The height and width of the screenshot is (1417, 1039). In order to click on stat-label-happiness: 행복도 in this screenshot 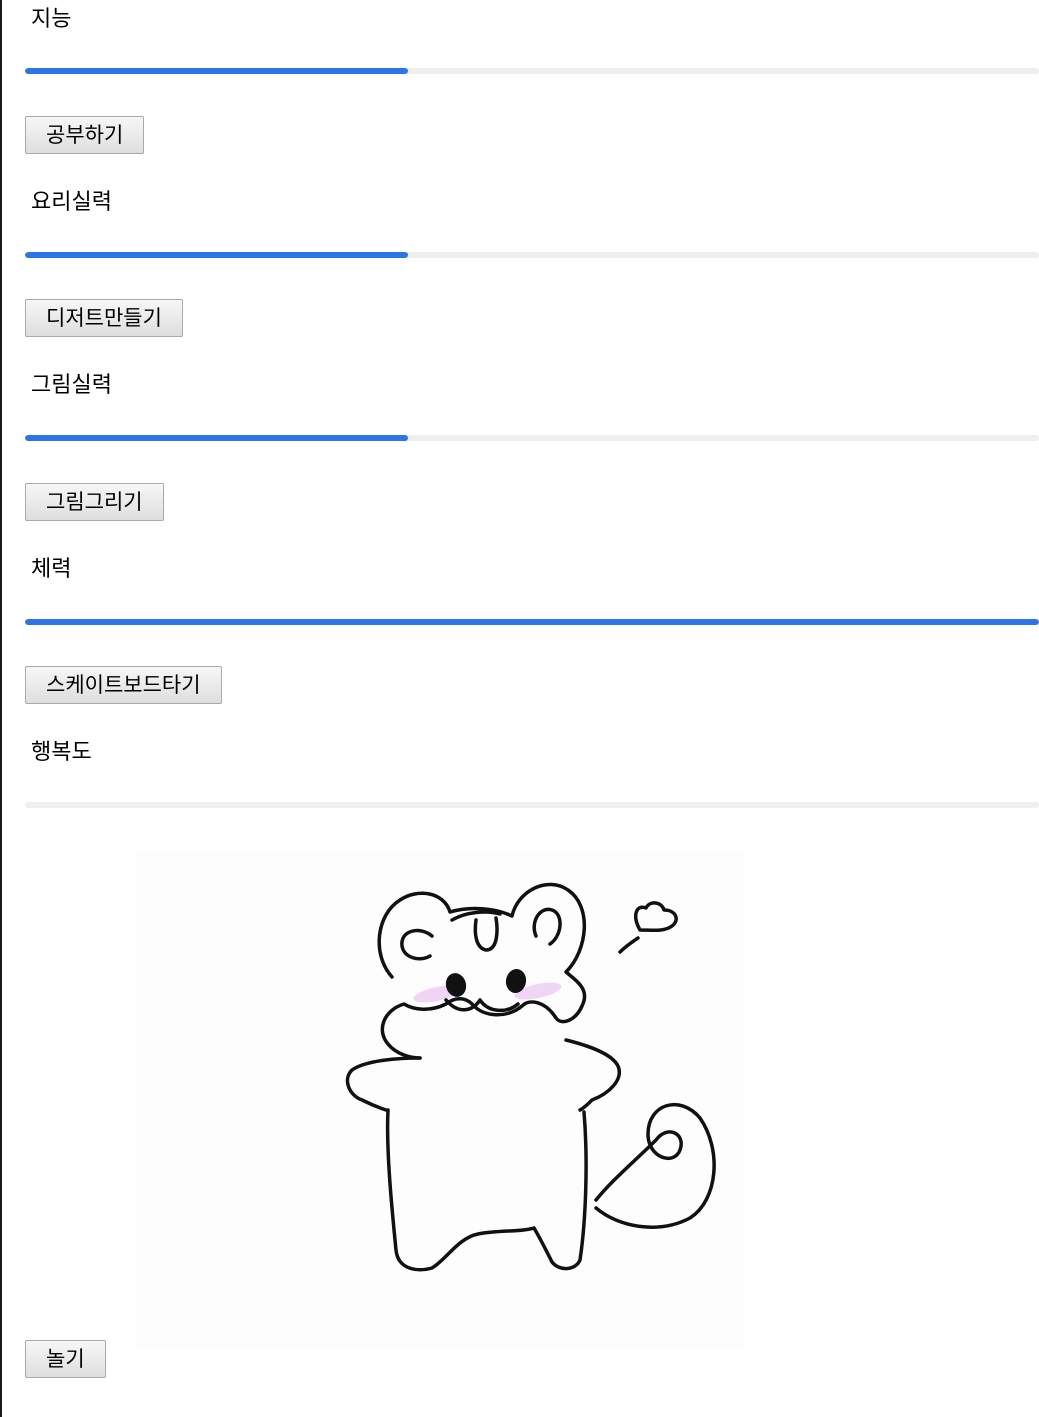, I will do `click(61, 752)`.